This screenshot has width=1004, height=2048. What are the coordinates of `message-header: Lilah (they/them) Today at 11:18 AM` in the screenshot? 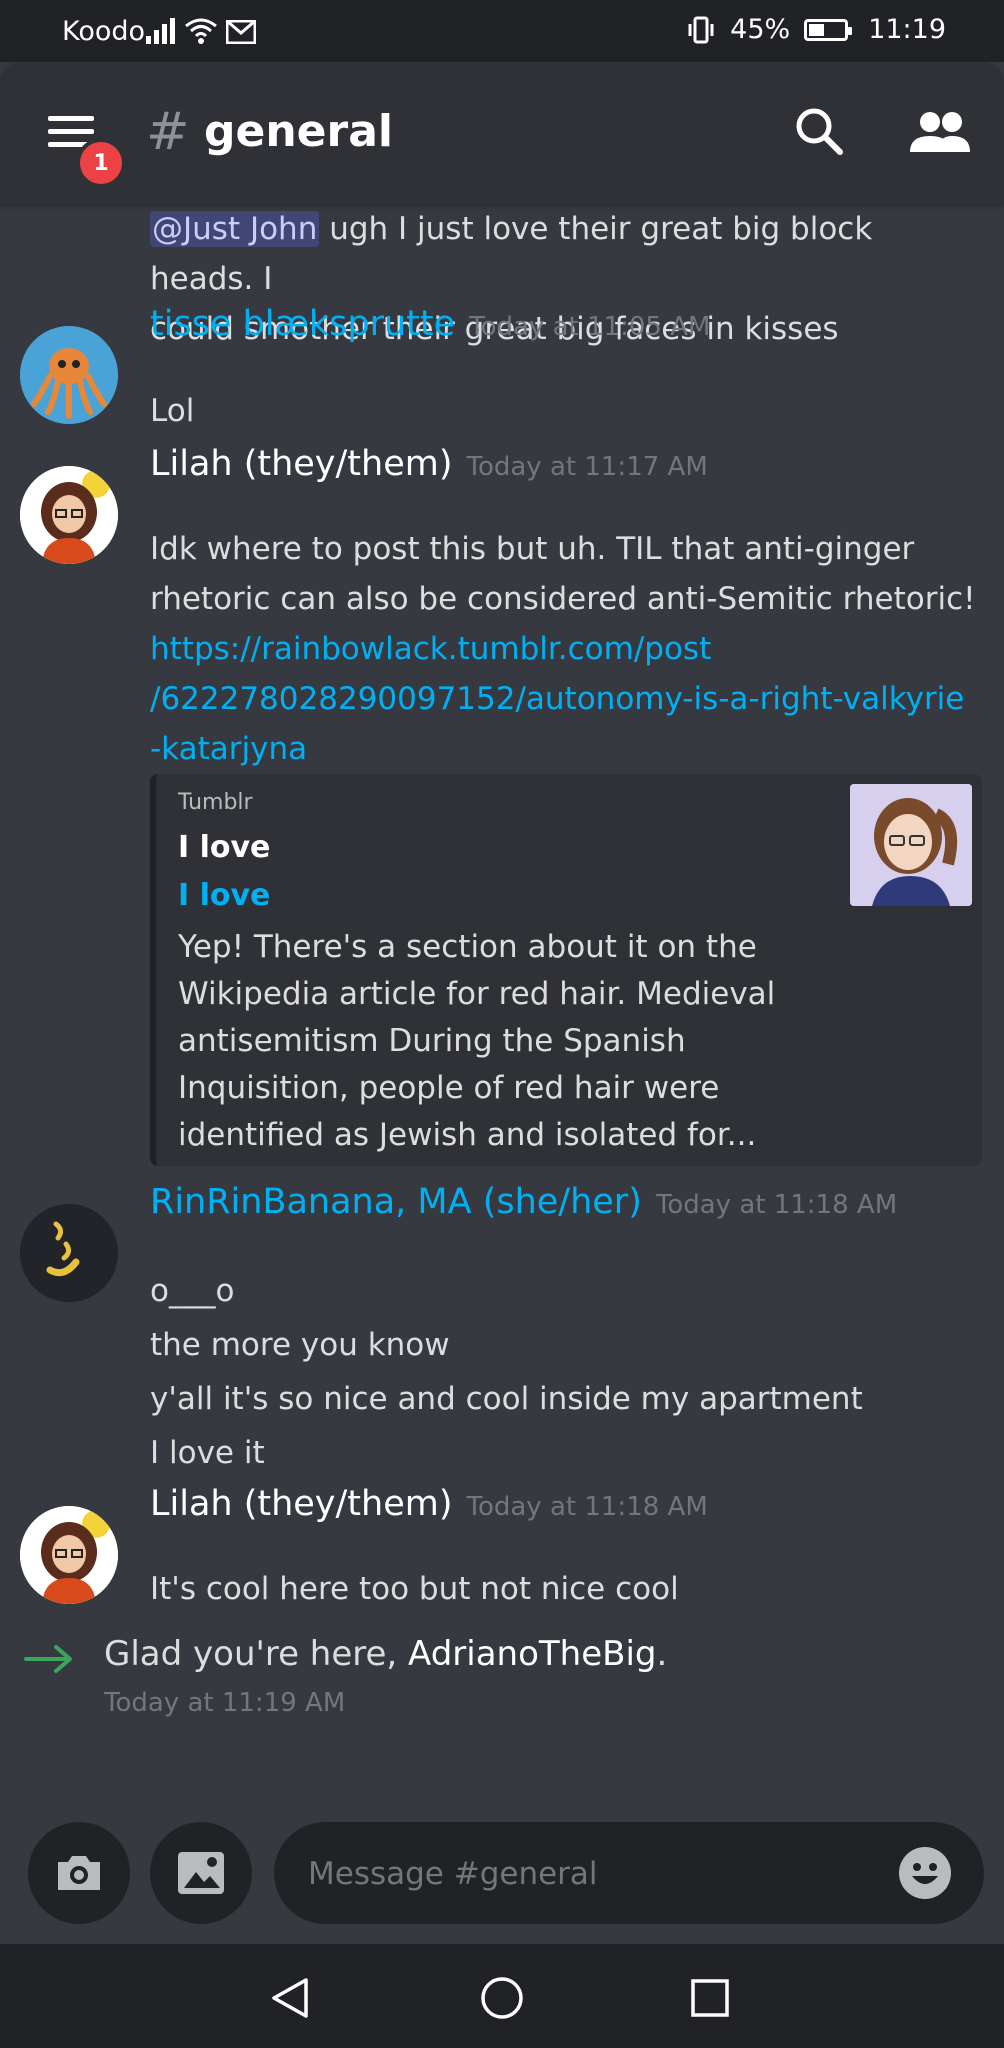 It's located at (429, 1504).